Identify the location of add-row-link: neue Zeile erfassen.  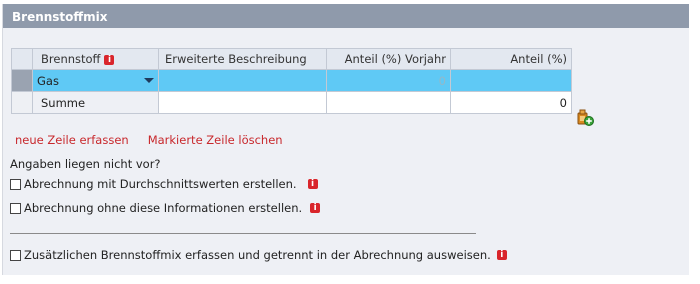
(72, 140).